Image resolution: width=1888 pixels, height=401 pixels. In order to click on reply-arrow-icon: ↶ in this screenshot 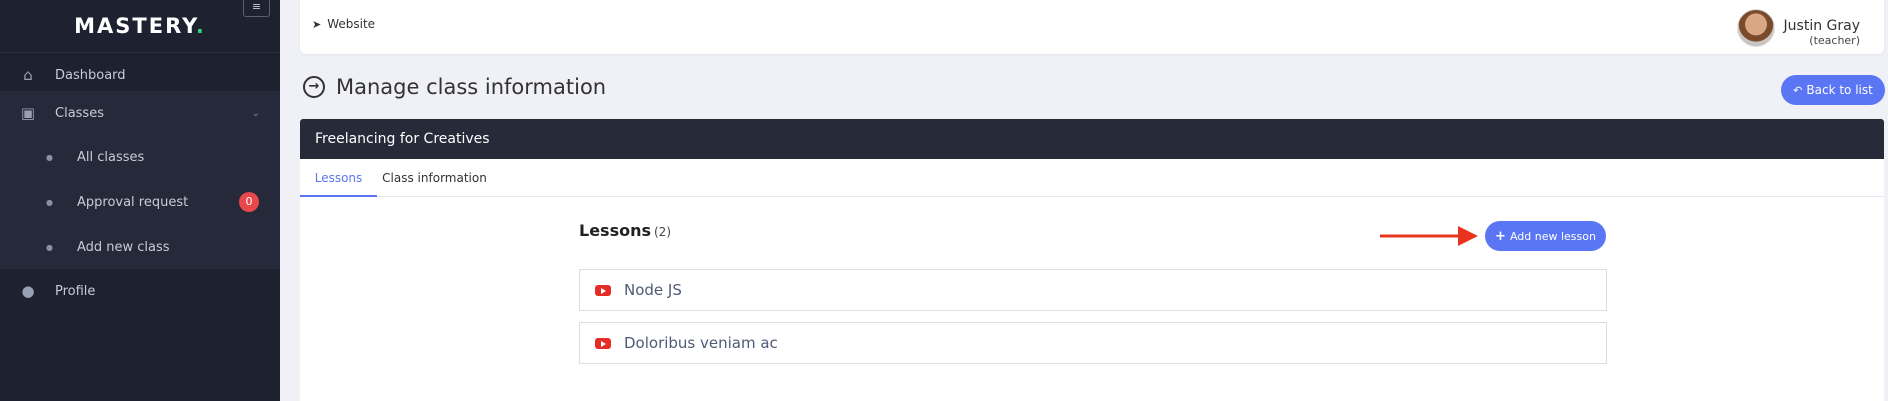, I will do `click(1798, 90)`.